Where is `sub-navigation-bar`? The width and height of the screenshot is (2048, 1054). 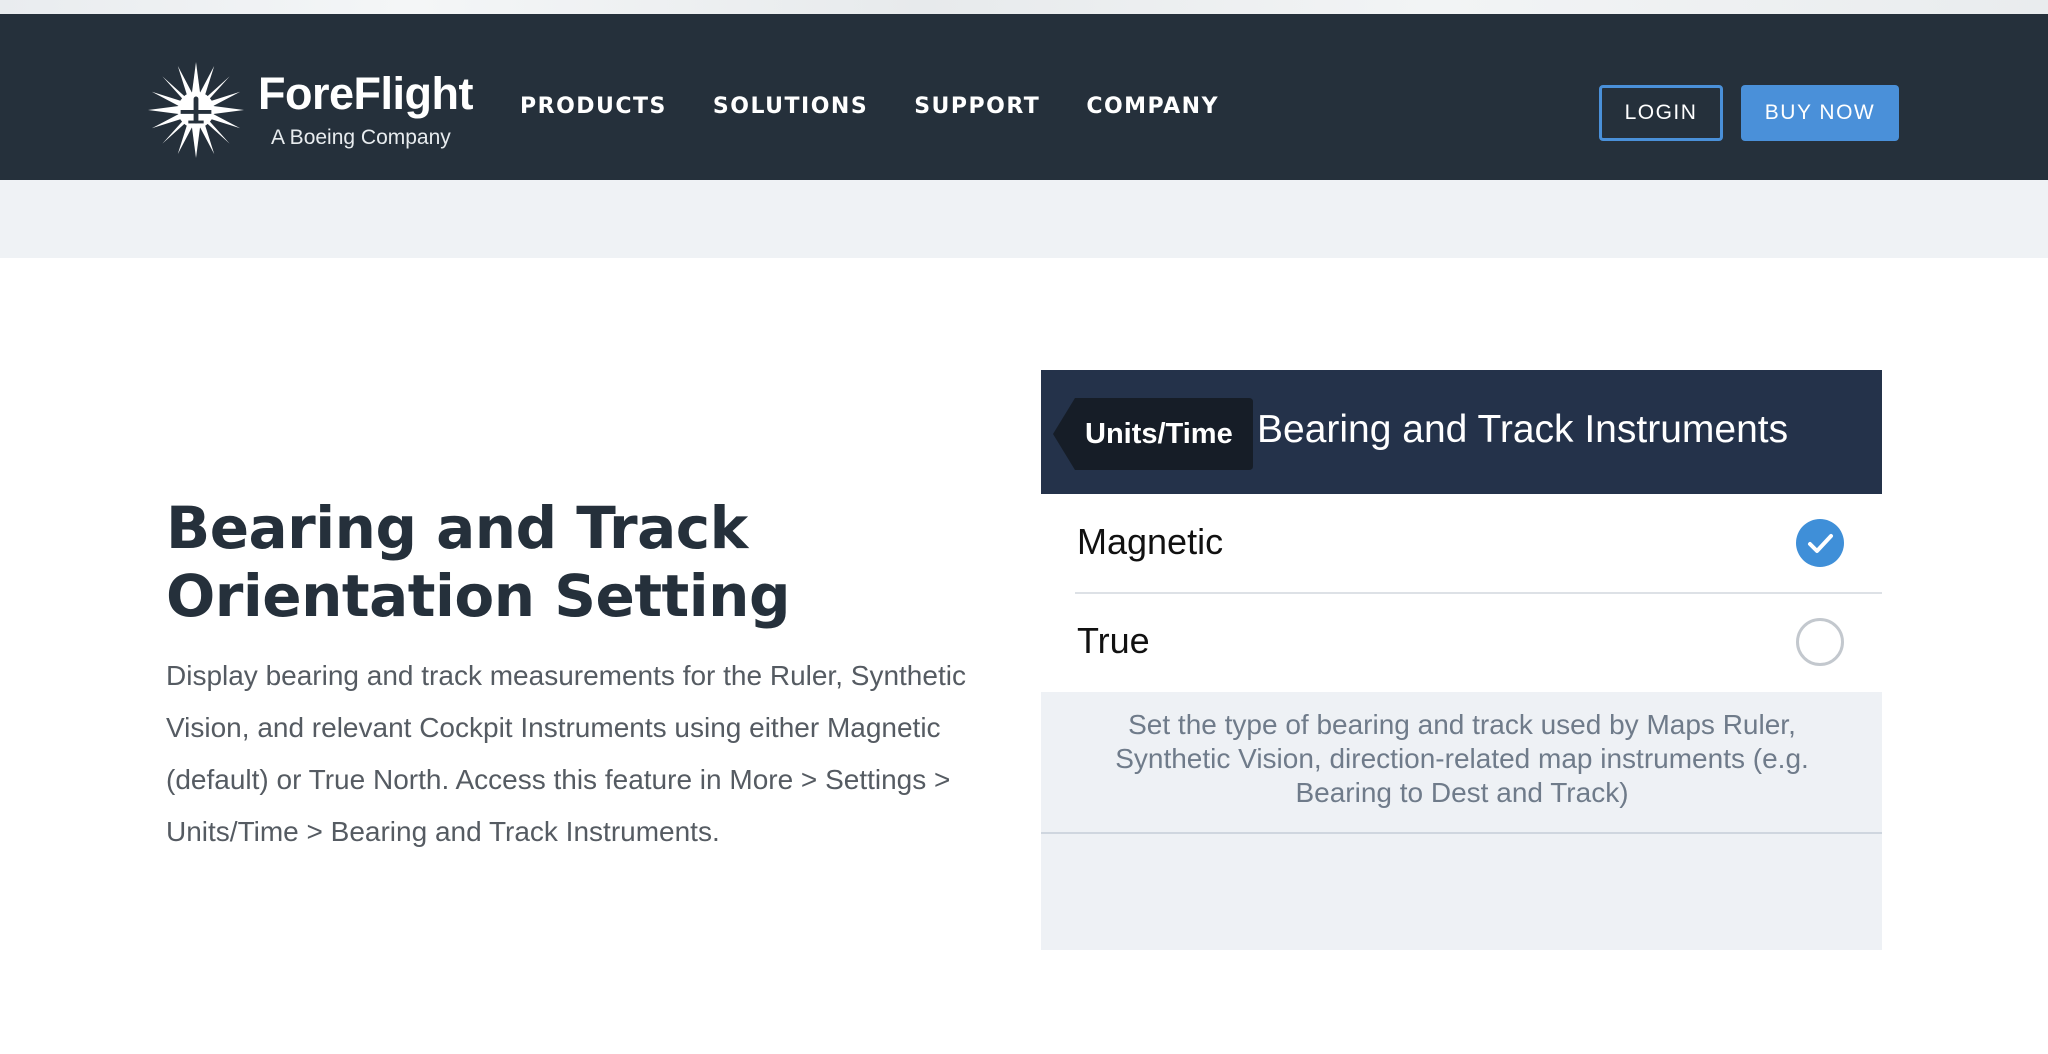
sub-navigation-bar is located at coordinates (1024, 219).